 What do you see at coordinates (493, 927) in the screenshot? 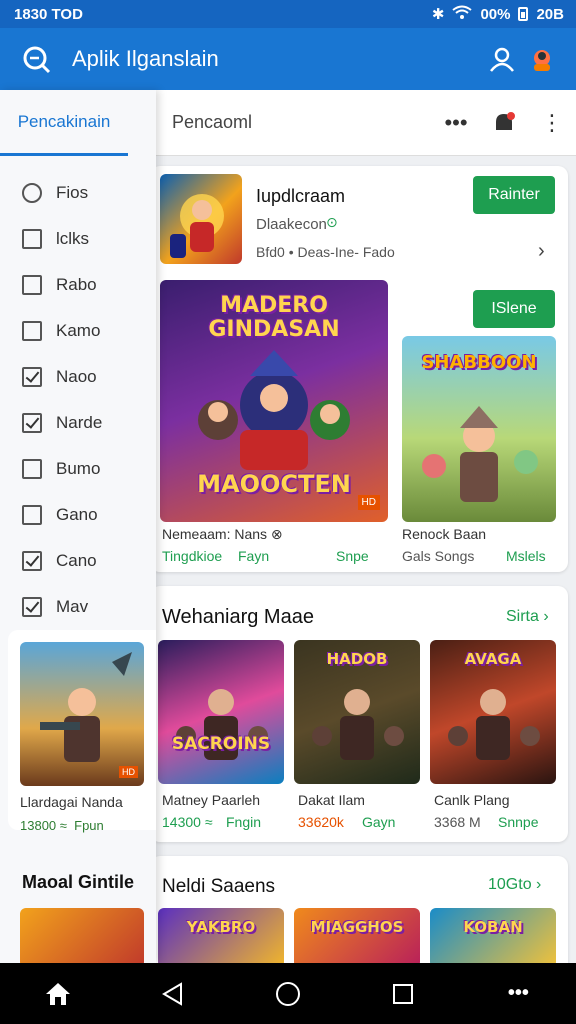
I see `game-art-title: KOBAN` at bounding box center [493, 927].